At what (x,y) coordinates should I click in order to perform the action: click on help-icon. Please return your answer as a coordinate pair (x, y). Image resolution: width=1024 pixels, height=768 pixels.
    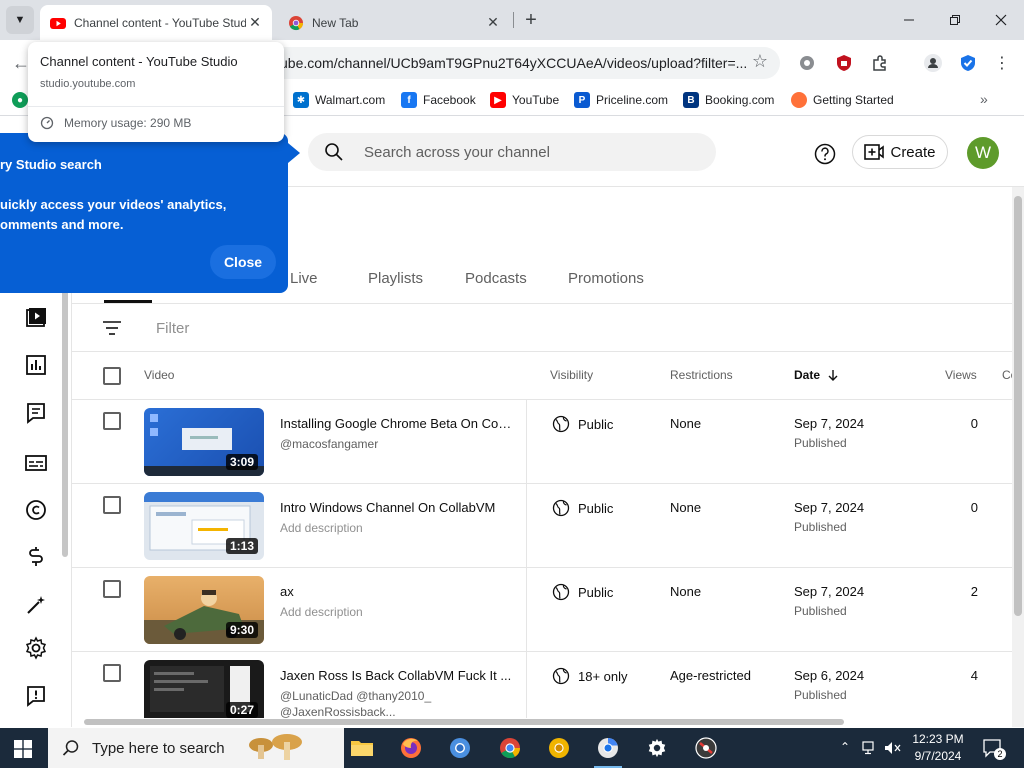
    Looking at the image, I should click on (825, 154).